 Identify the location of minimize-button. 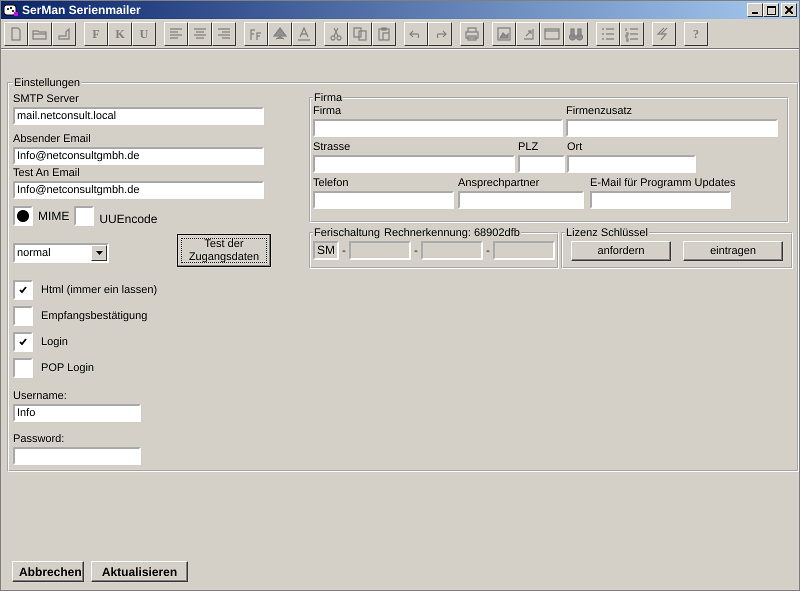
(755, 10).